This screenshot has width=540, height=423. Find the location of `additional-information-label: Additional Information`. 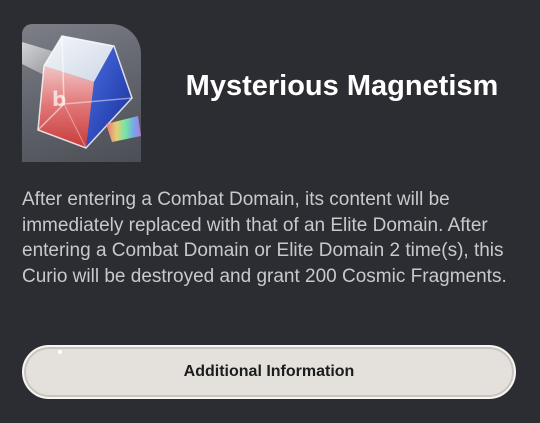

additional-information-label: Additional Information is located at coordinates (269, 371).